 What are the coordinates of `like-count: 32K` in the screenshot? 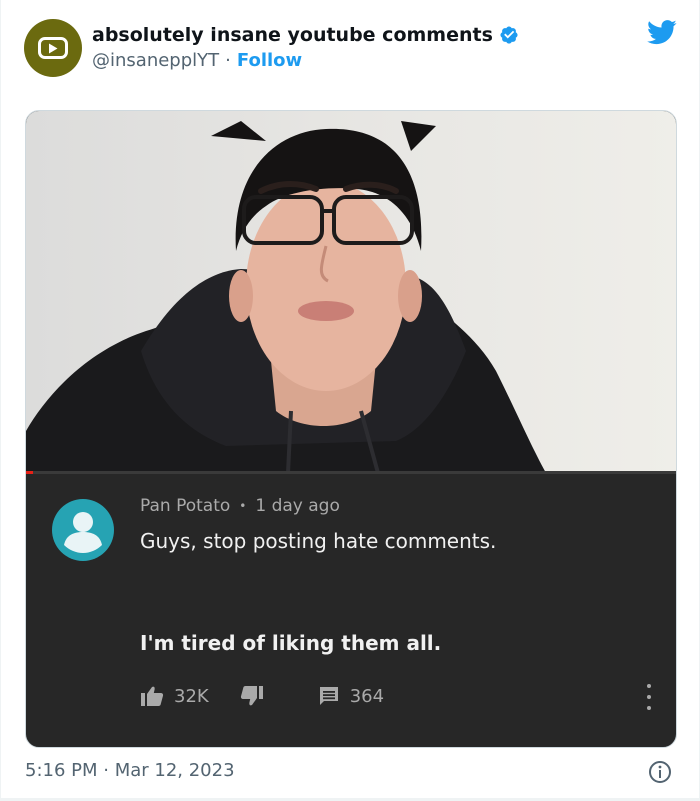 It's located at (191, 696).